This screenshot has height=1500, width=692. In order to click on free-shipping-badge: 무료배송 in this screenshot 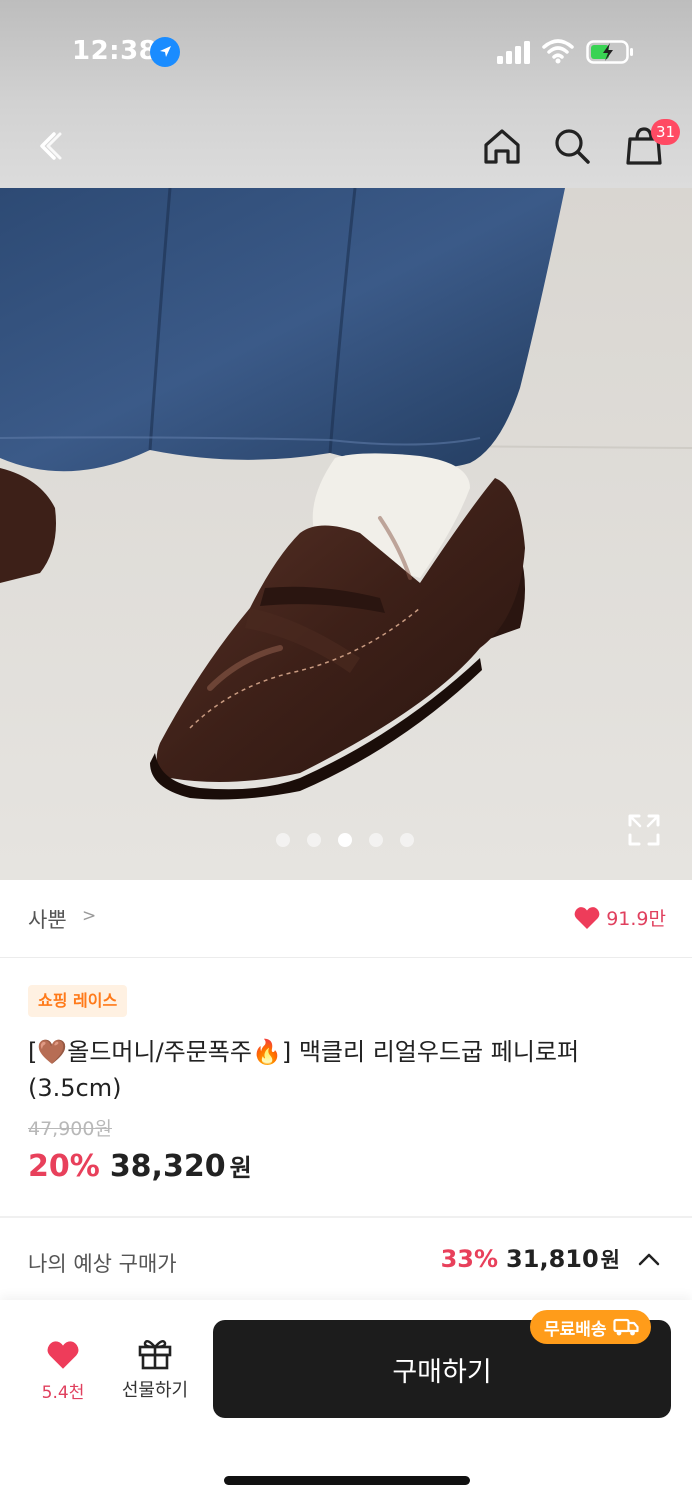, I will do `click(590, 1327)`.